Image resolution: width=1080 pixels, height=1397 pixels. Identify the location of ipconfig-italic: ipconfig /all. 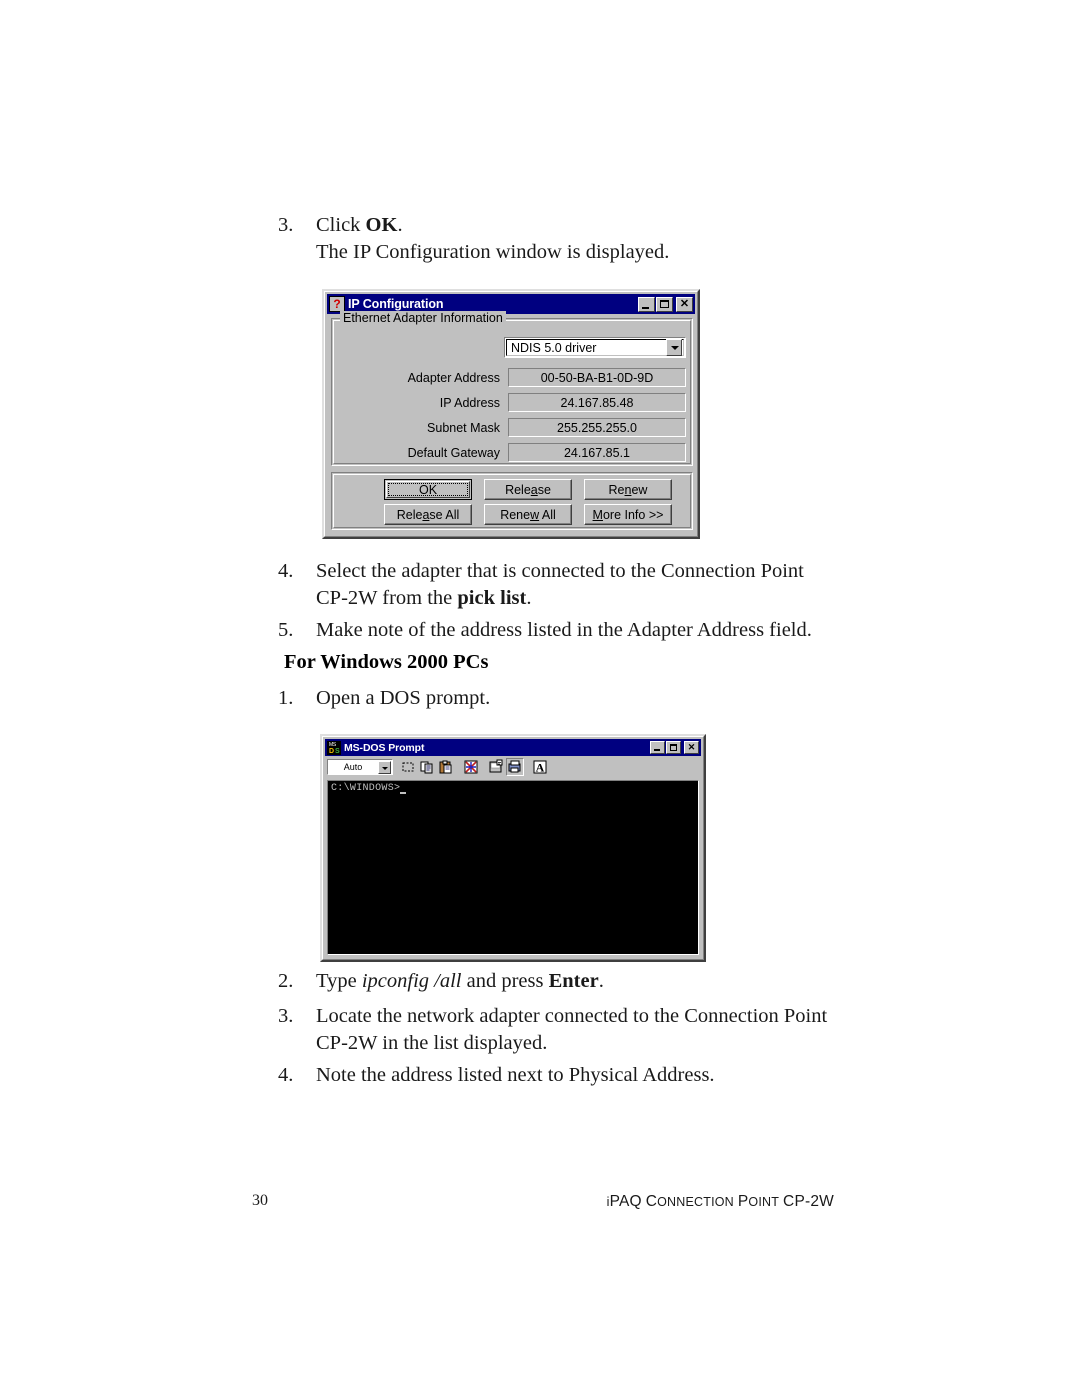
(411, 981).